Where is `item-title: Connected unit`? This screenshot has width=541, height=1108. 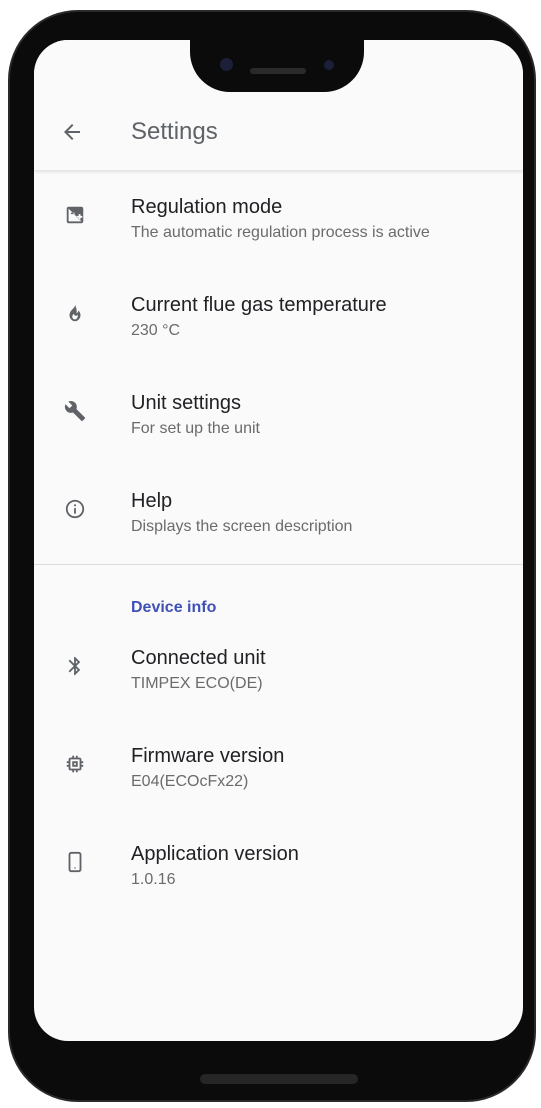 item-title: Connected unit is located at coordinates (198, 658).